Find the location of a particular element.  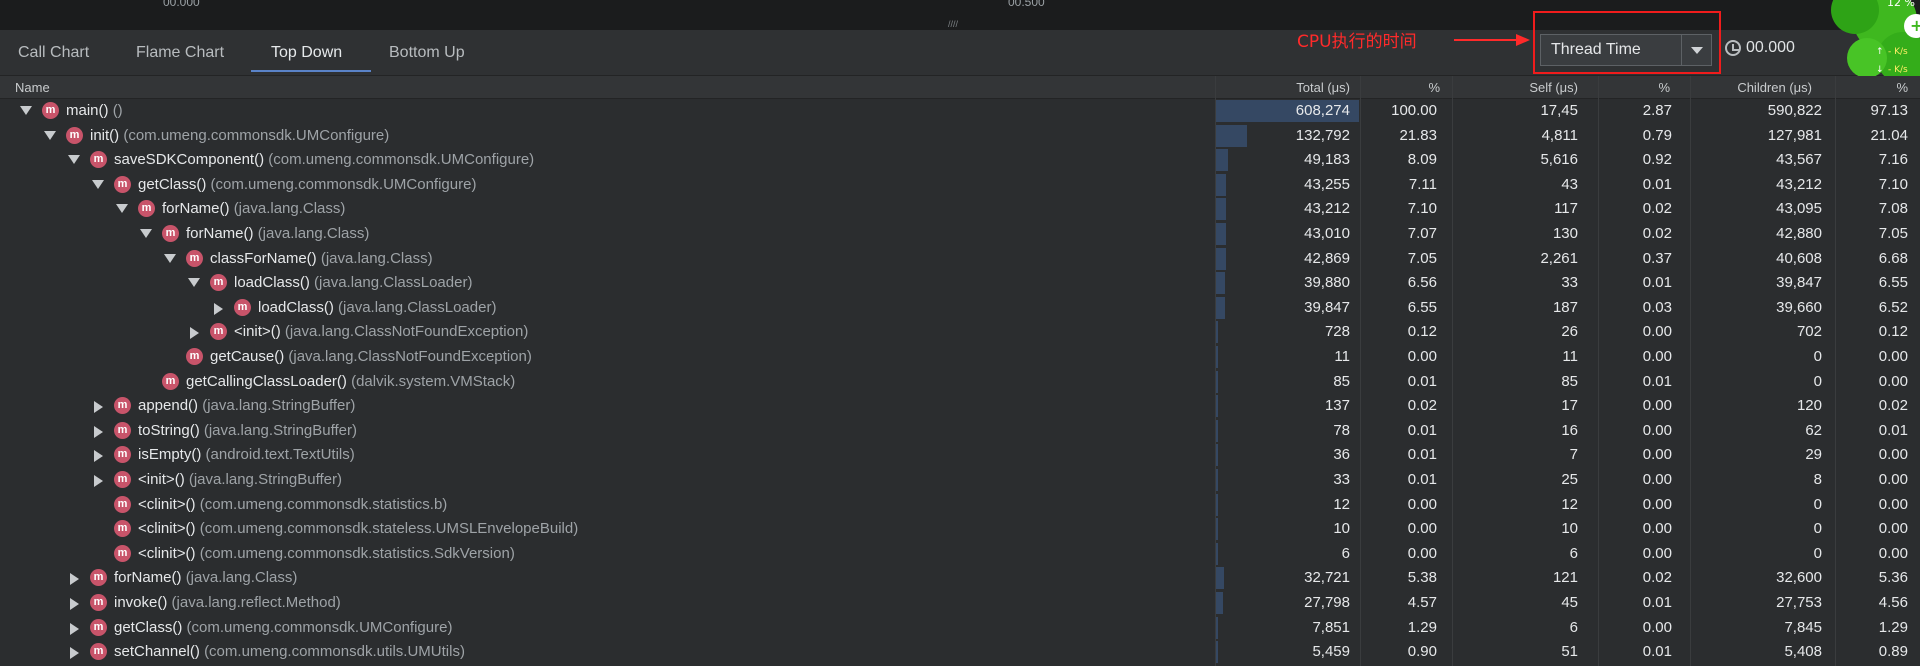

method-function: <init>() is located at coordinates (161, 479).